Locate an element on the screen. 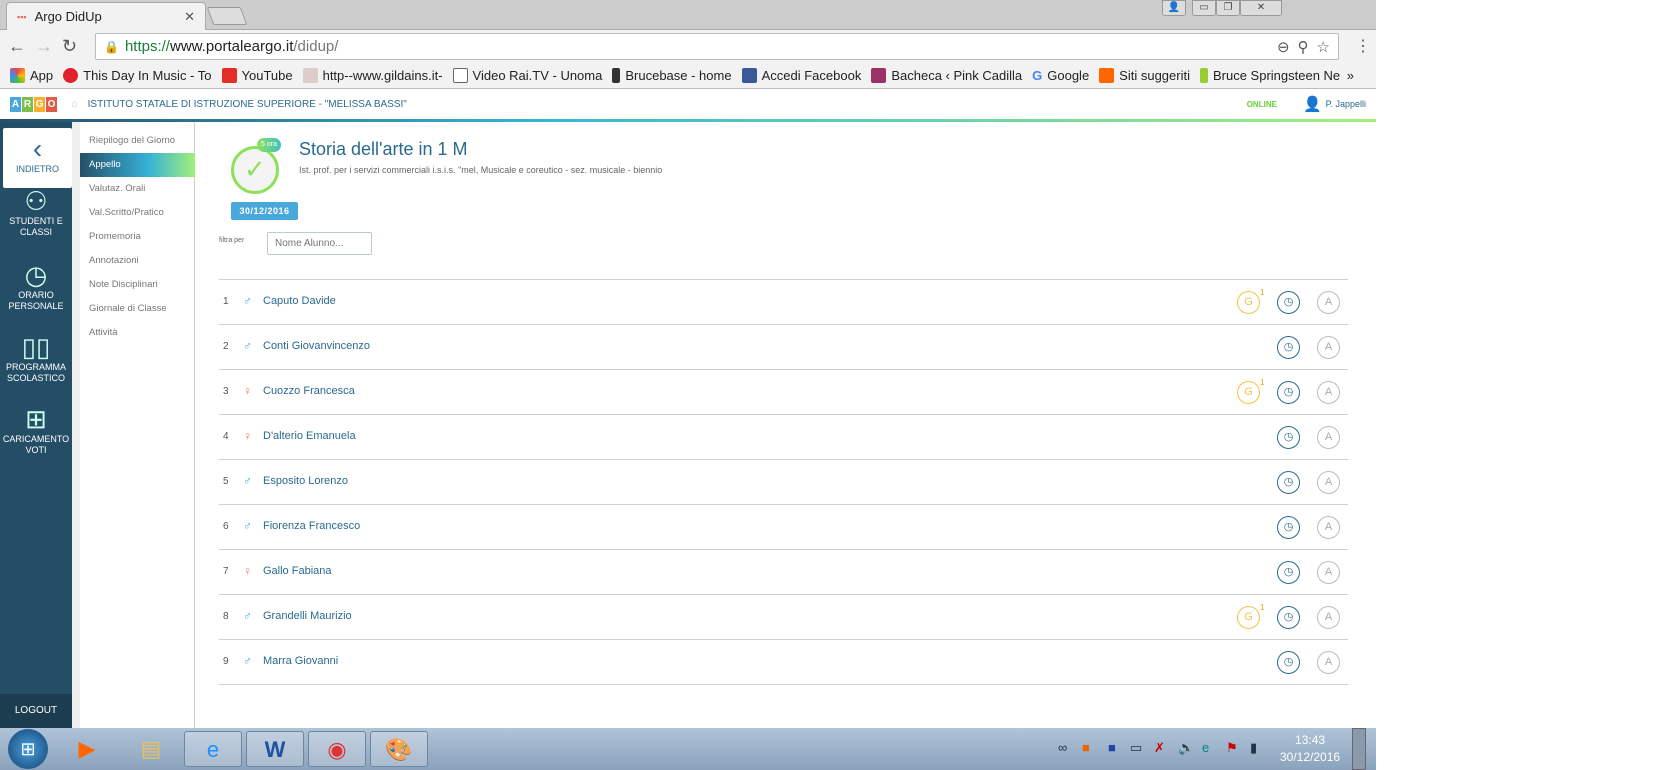 The image size is (1670, 770). submenu-item: Giornale di Classe is located at coordinates (137, 309).